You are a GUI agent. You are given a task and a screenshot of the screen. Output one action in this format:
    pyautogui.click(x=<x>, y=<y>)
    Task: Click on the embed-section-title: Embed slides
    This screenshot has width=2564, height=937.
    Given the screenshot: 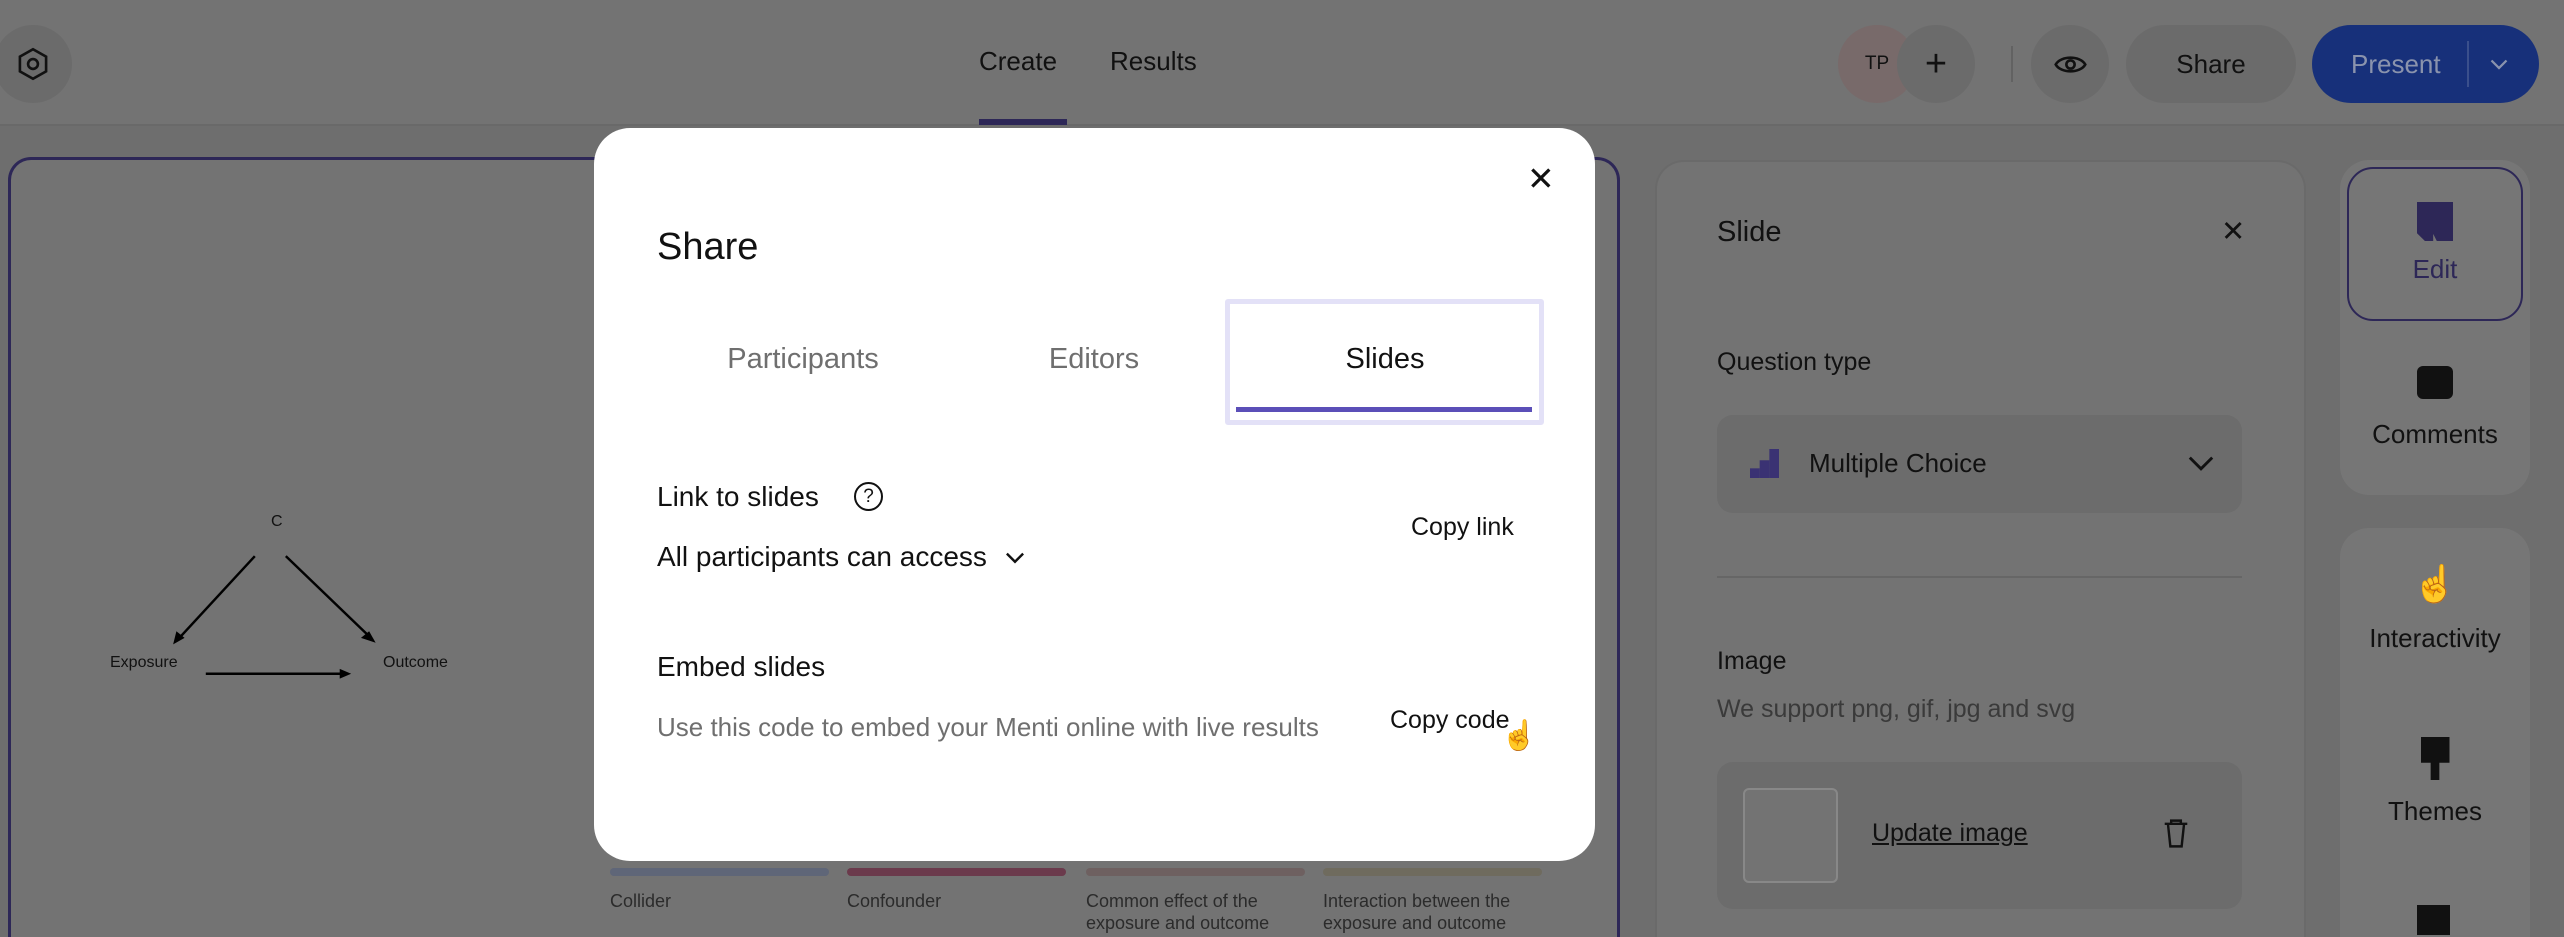 What is the action you would take?
    pyautogui.click(x=741, y=666)
    